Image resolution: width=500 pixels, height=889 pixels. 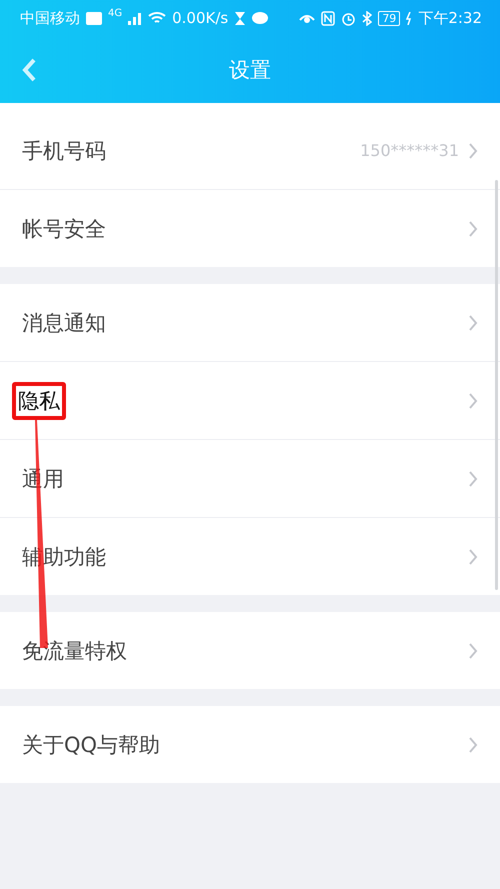 I want to click on row-label: 免流量特权, so click(x=75, y=651).